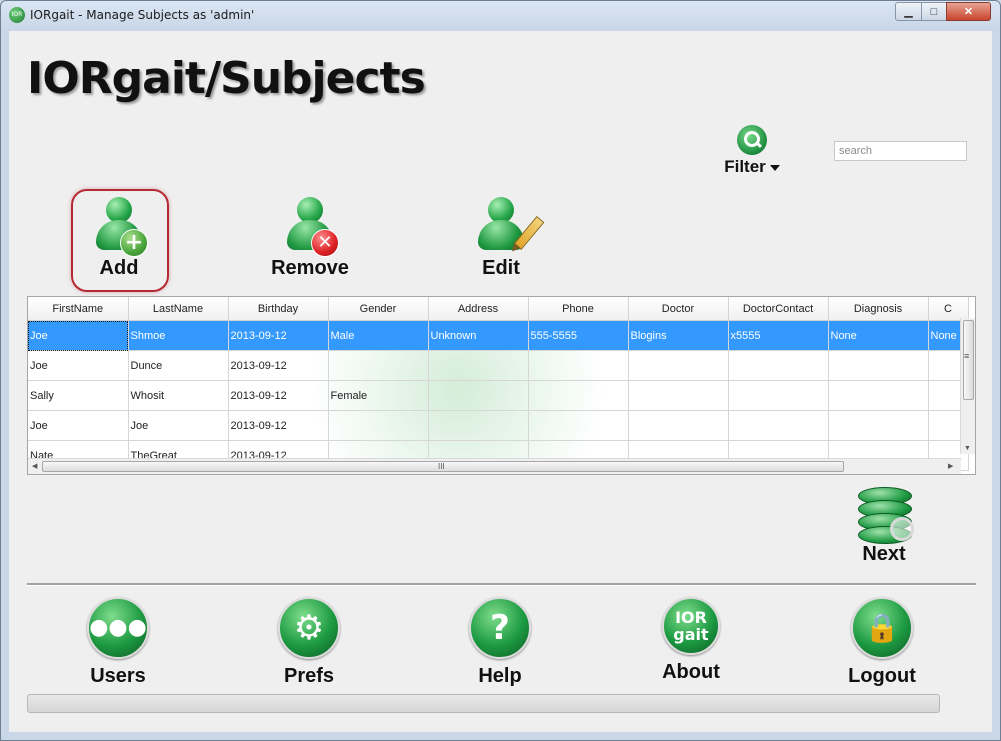 This screenshot has width=1001, height=741. What do you see at coordinates (752, 140) in the screenshot?
I see `search-icon` at bounding box center [752, 140].